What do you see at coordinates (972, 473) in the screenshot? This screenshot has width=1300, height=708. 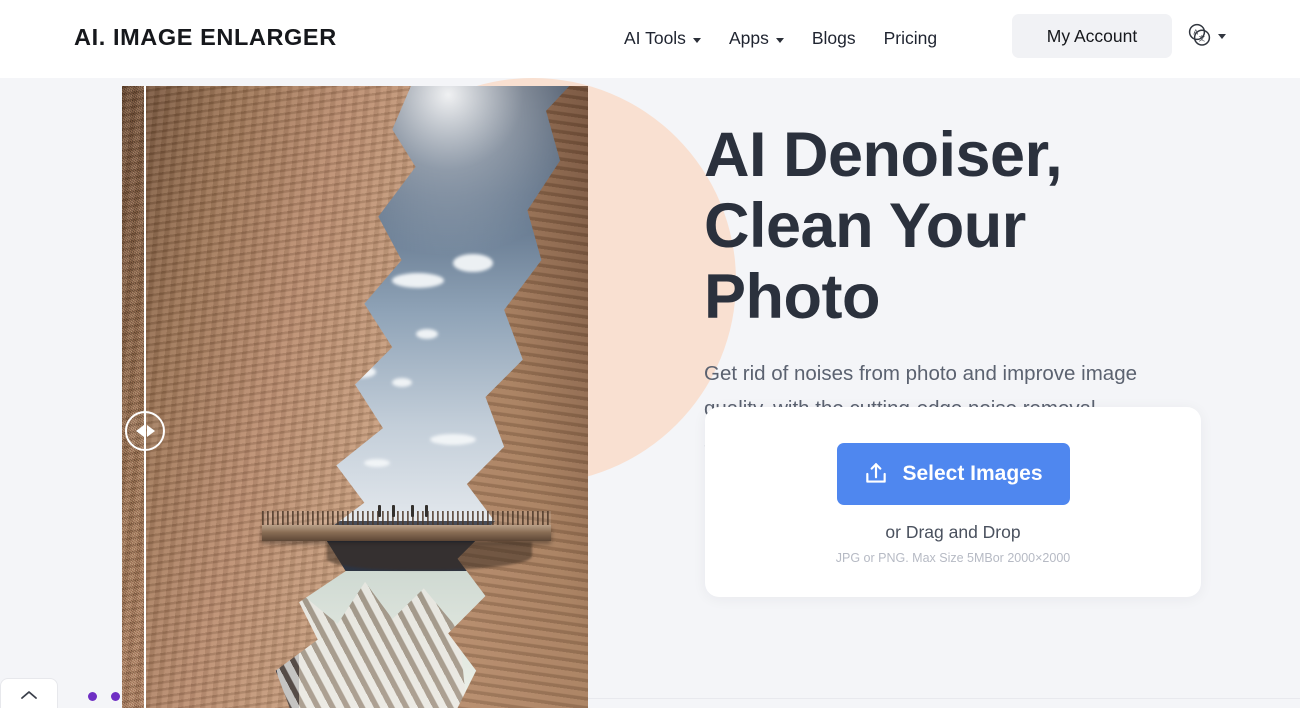 I see `select-images-label: Select Images` at bounding box center [972, 473].